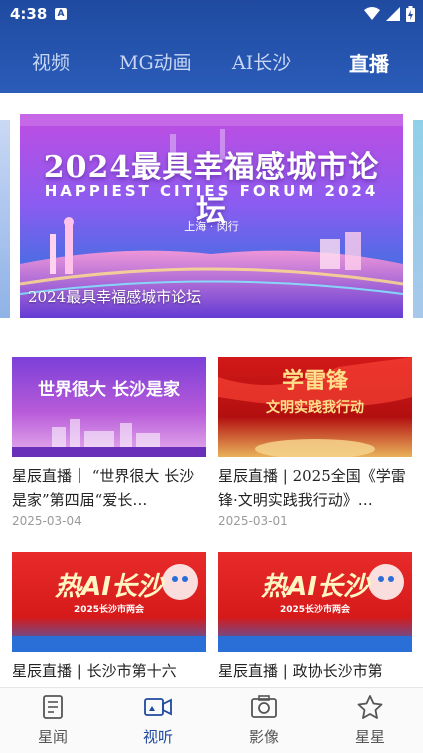 The image size is (423, 753). I want to click on status-bar: 4:38 A, so click(211, 15).